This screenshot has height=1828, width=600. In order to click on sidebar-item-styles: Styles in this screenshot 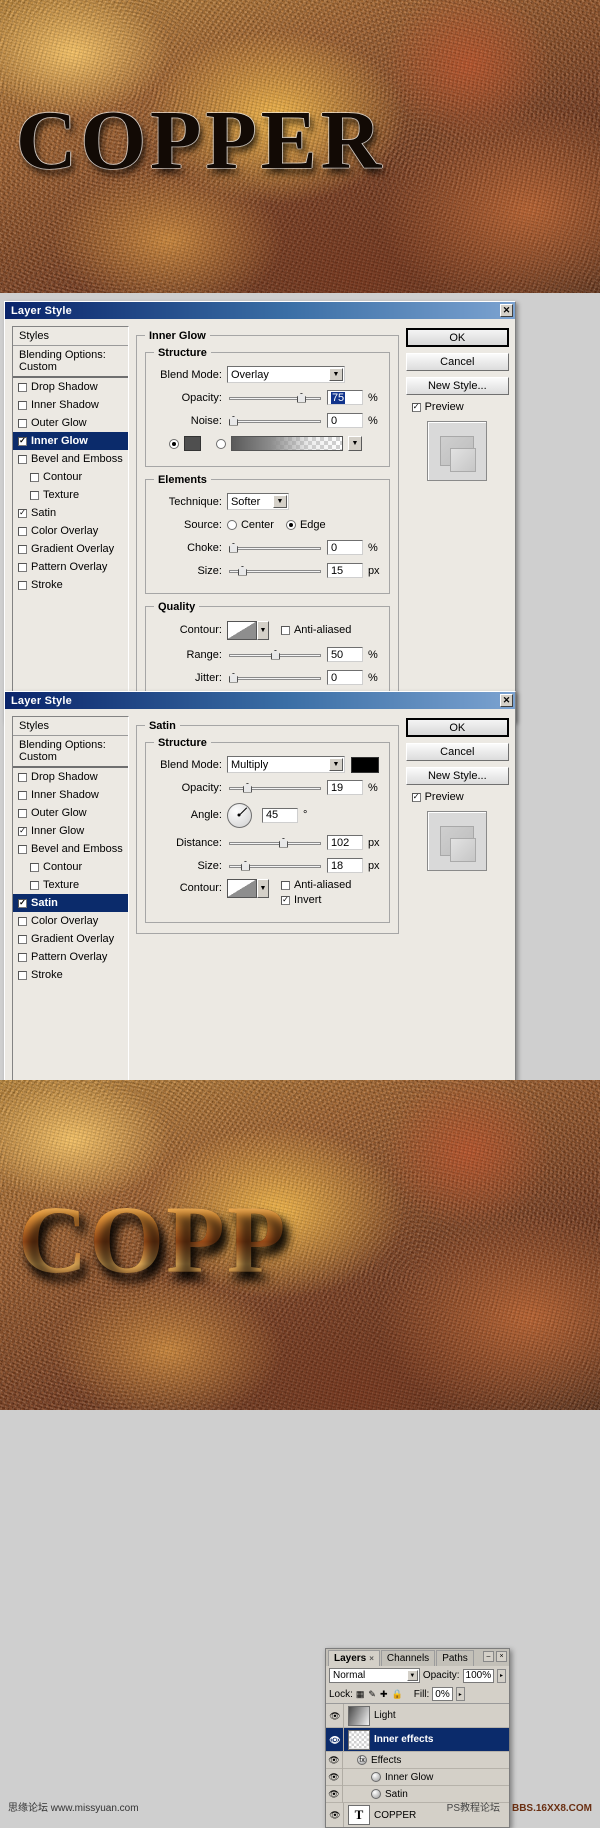, I will do `click(70, 726)`.